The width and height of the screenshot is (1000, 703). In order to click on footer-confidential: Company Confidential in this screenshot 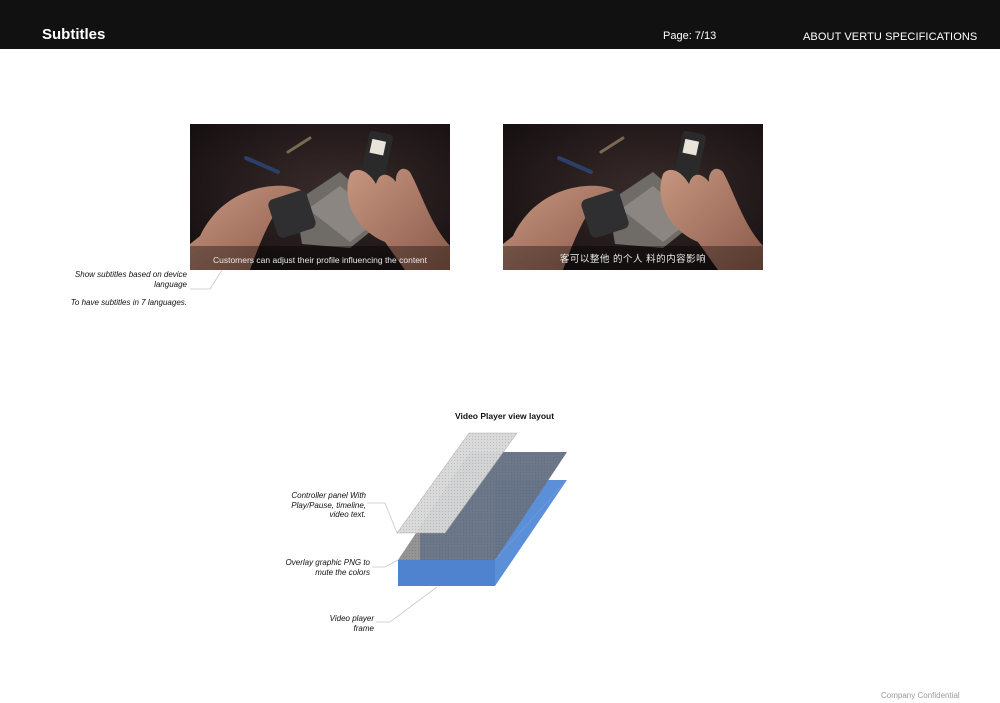, I will do `click(920, 695)`.